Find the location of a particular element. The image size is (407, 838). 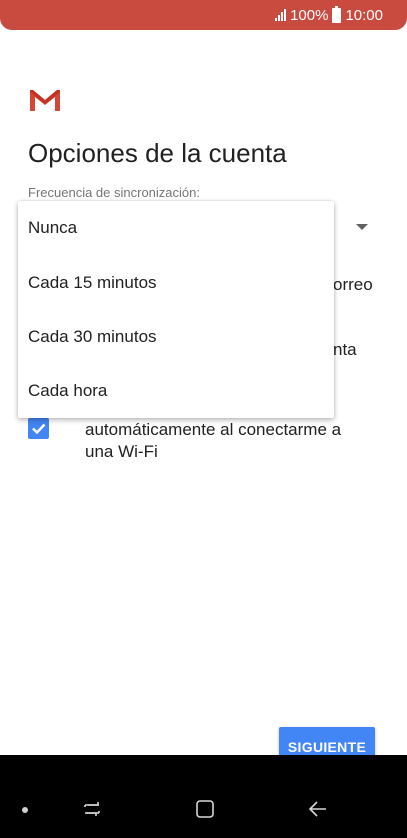

signal-icon is located at coordinates (281, 15).